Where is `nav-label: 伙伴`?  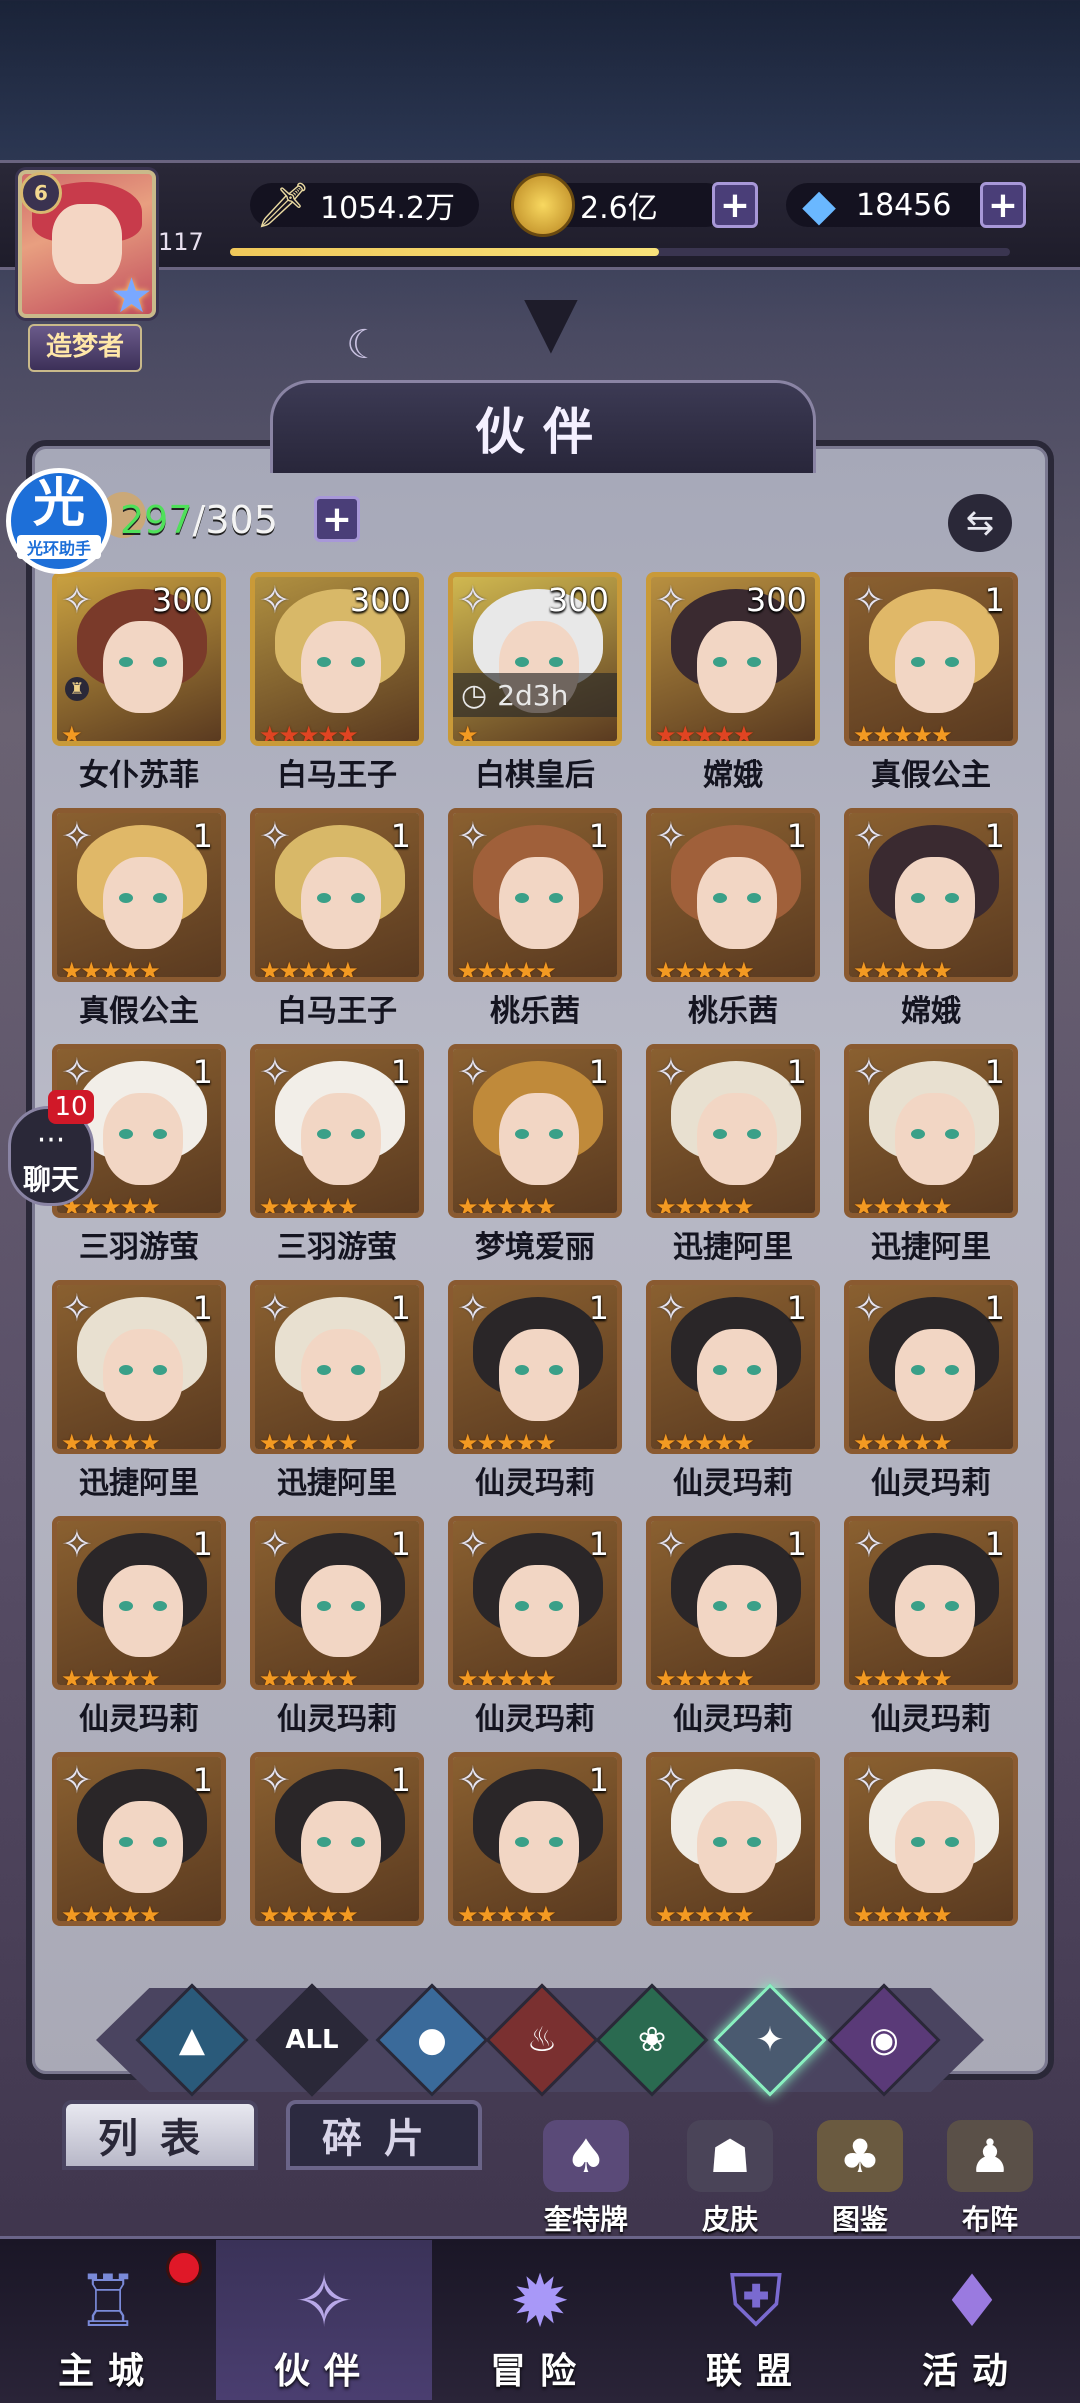 nav-label: 伙伴 is located at coordinates (323, 2371).